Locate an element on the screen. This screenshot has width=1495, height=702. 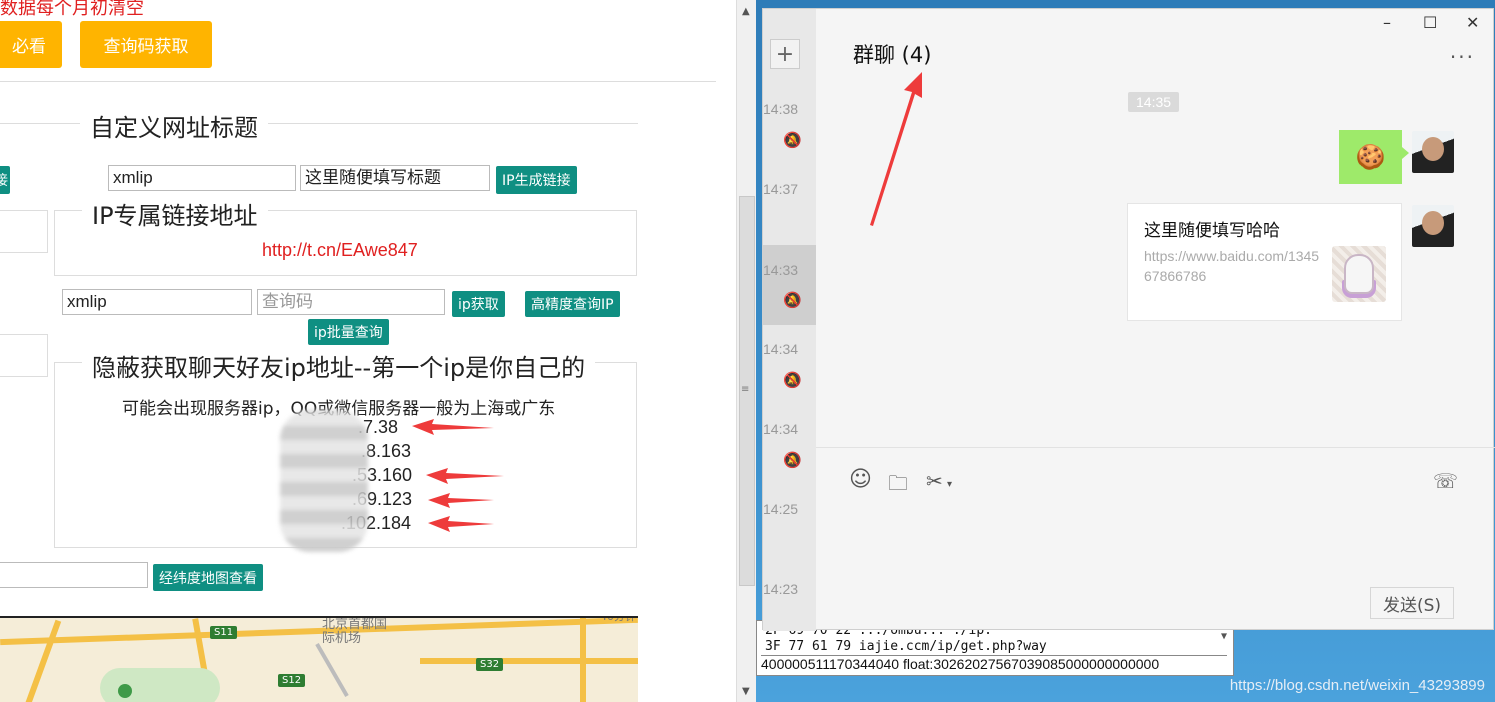
card-title: 这里随便填写哈哈 is located at coordinates (1212, 231).